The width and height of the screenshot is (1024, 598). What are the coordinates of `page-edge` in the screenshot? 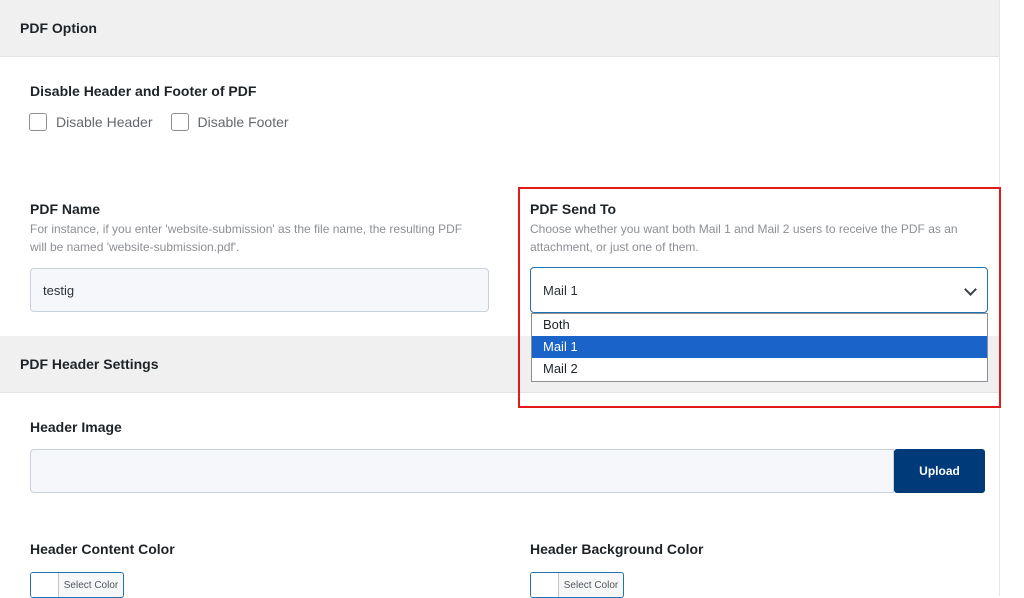 It's located at (1011, 298).